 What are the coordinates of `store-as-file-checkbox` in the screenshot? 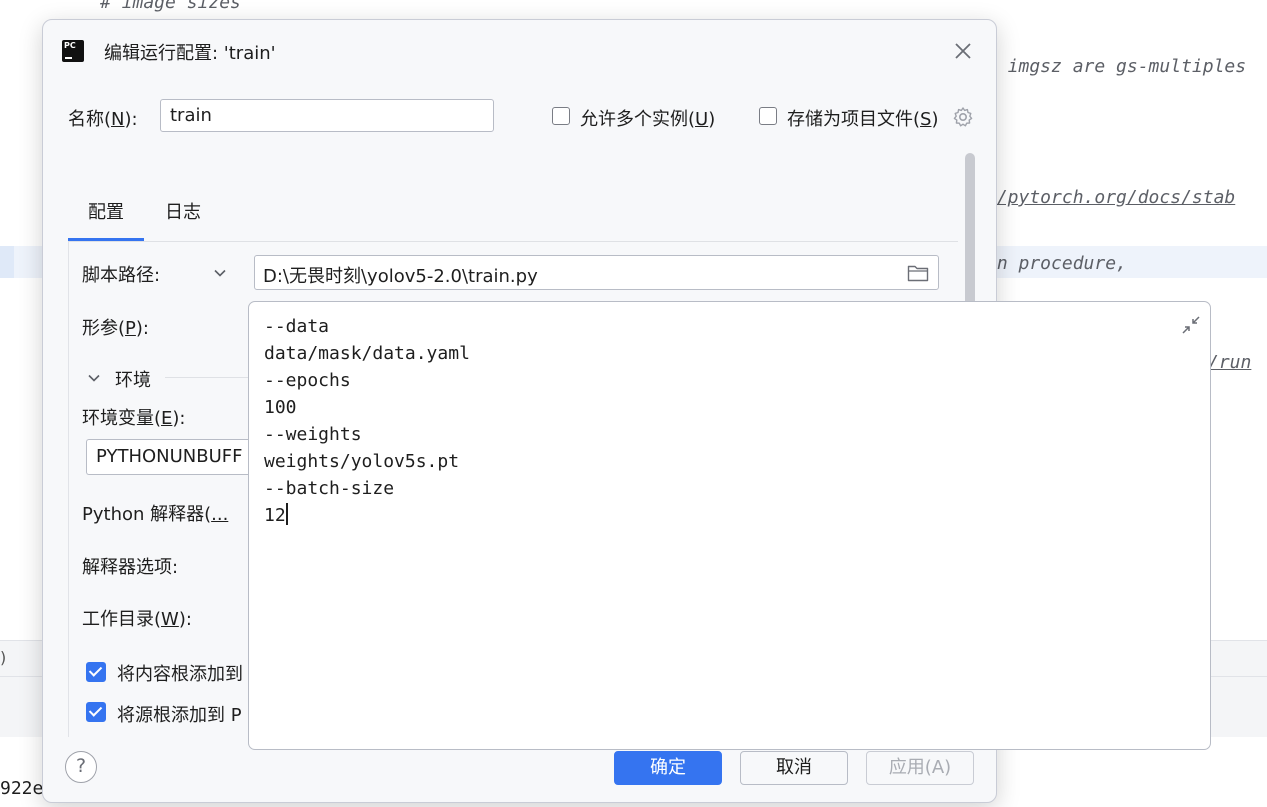 It's located at (768, 116).